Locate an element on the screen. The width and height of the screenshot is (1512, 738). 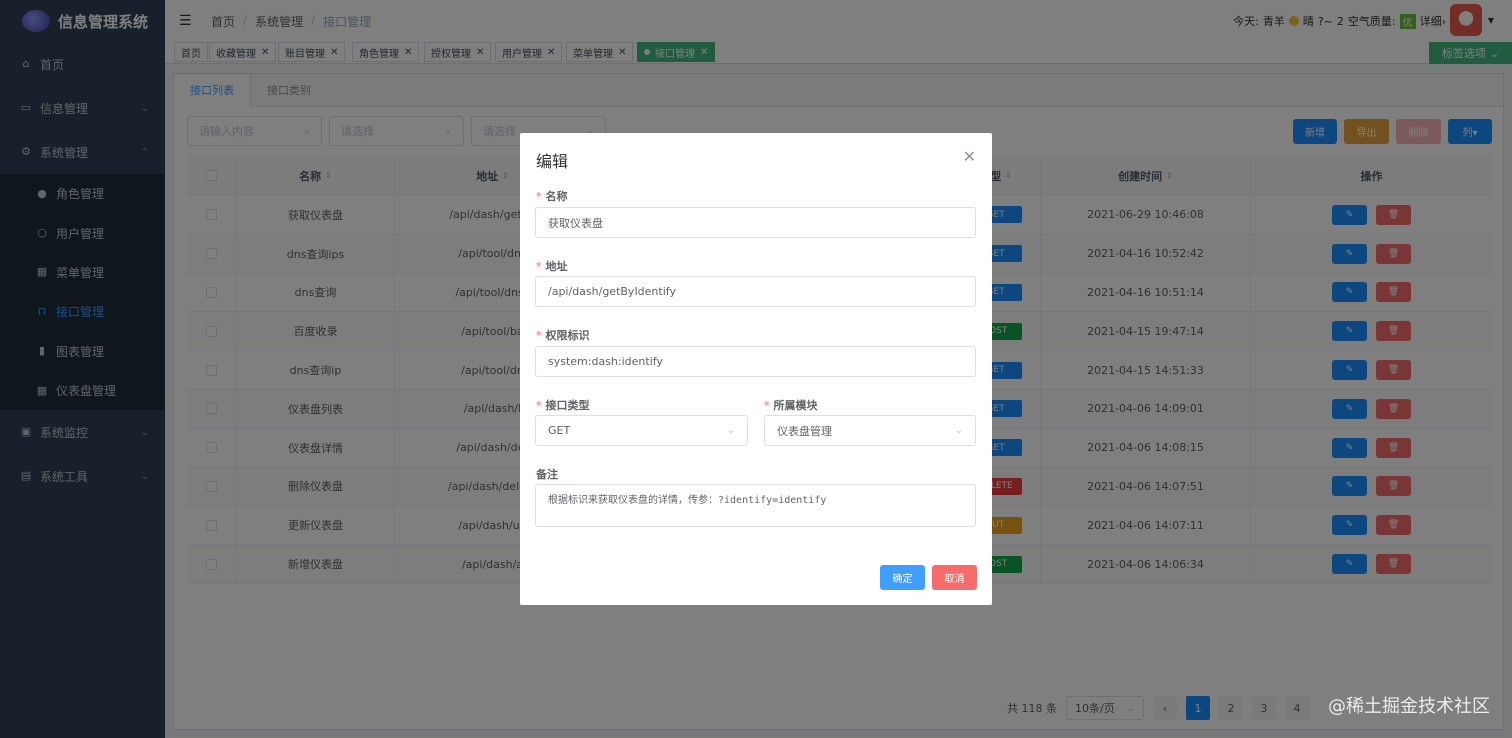
permission-field: system:dash:identify is located at coordinates (755, 361).